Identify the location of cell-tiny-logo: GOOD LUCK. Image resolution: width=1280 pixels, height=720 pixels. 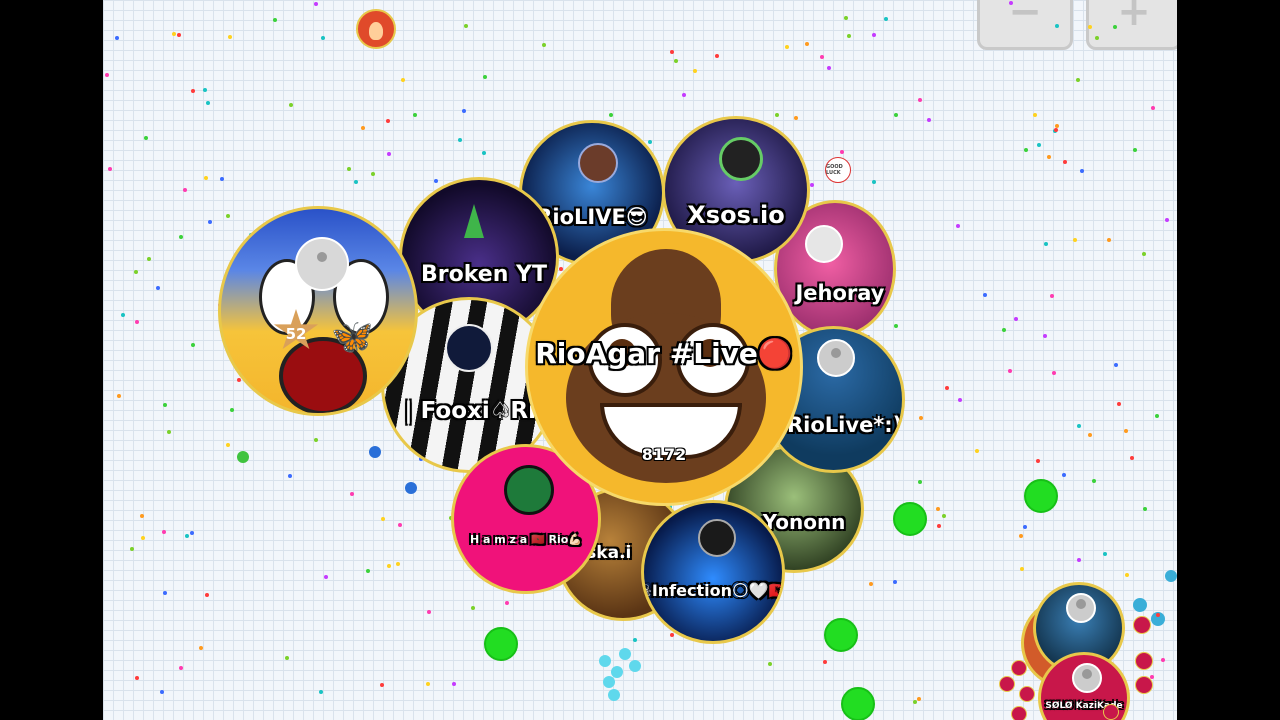
(838, 170).